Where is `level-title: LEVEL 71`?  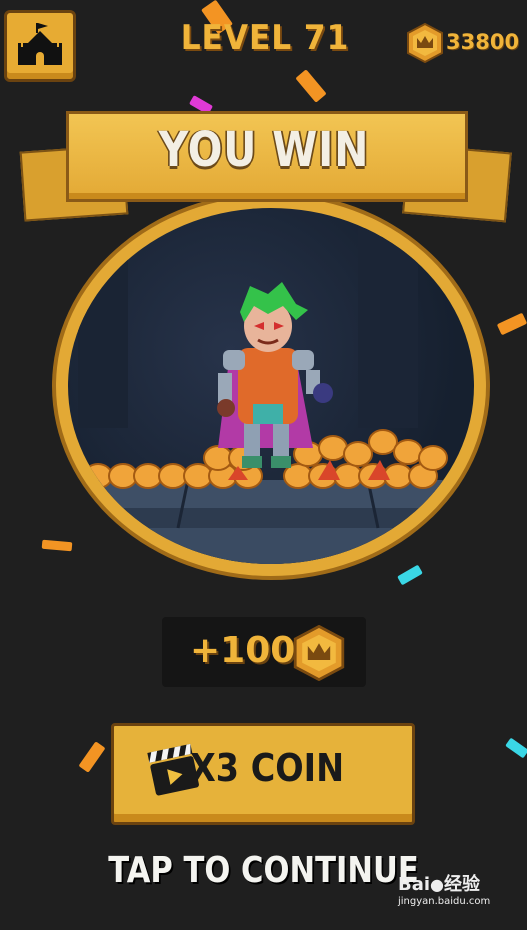 level-title: LEVEL 71 is located at coordinates (265, 38).